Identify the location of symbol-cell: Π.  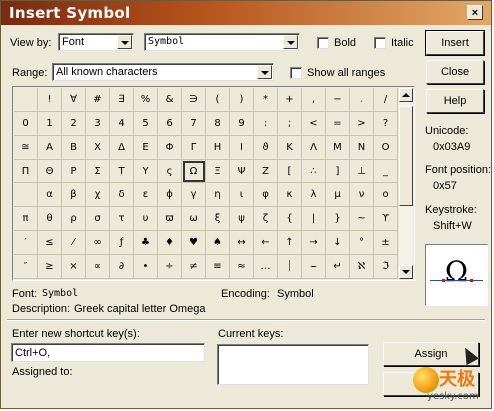
(26, 171).